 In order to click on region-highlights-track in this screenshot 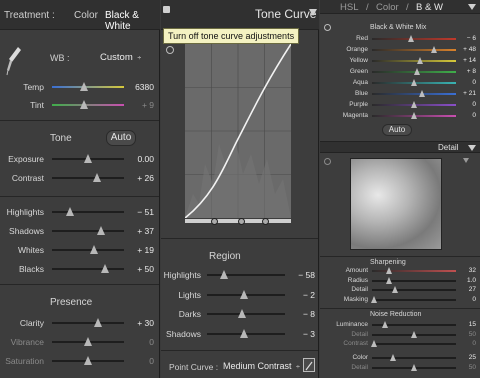, I will do `click(246, 274)`.